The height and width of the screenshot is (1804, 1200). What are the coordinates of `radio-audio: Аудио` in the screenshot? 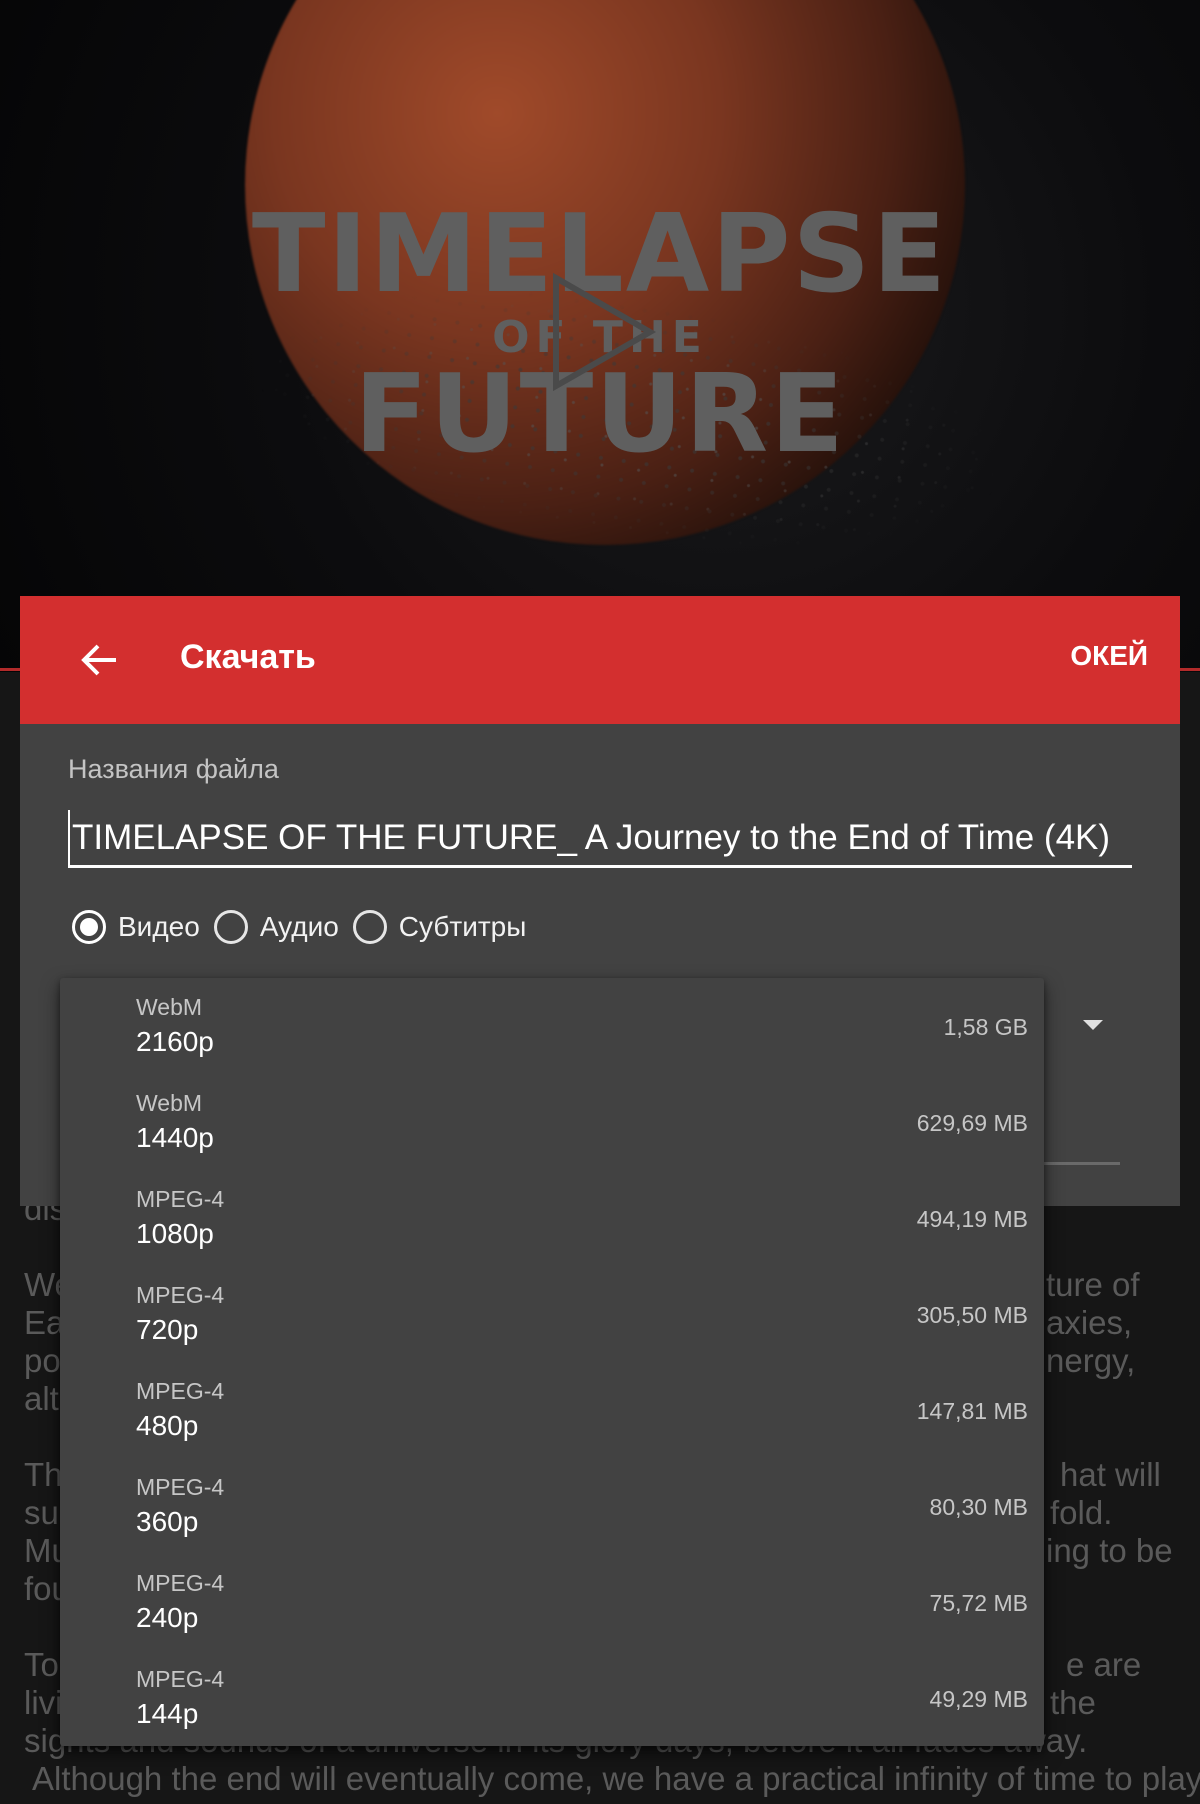 It's located at (276, 927).